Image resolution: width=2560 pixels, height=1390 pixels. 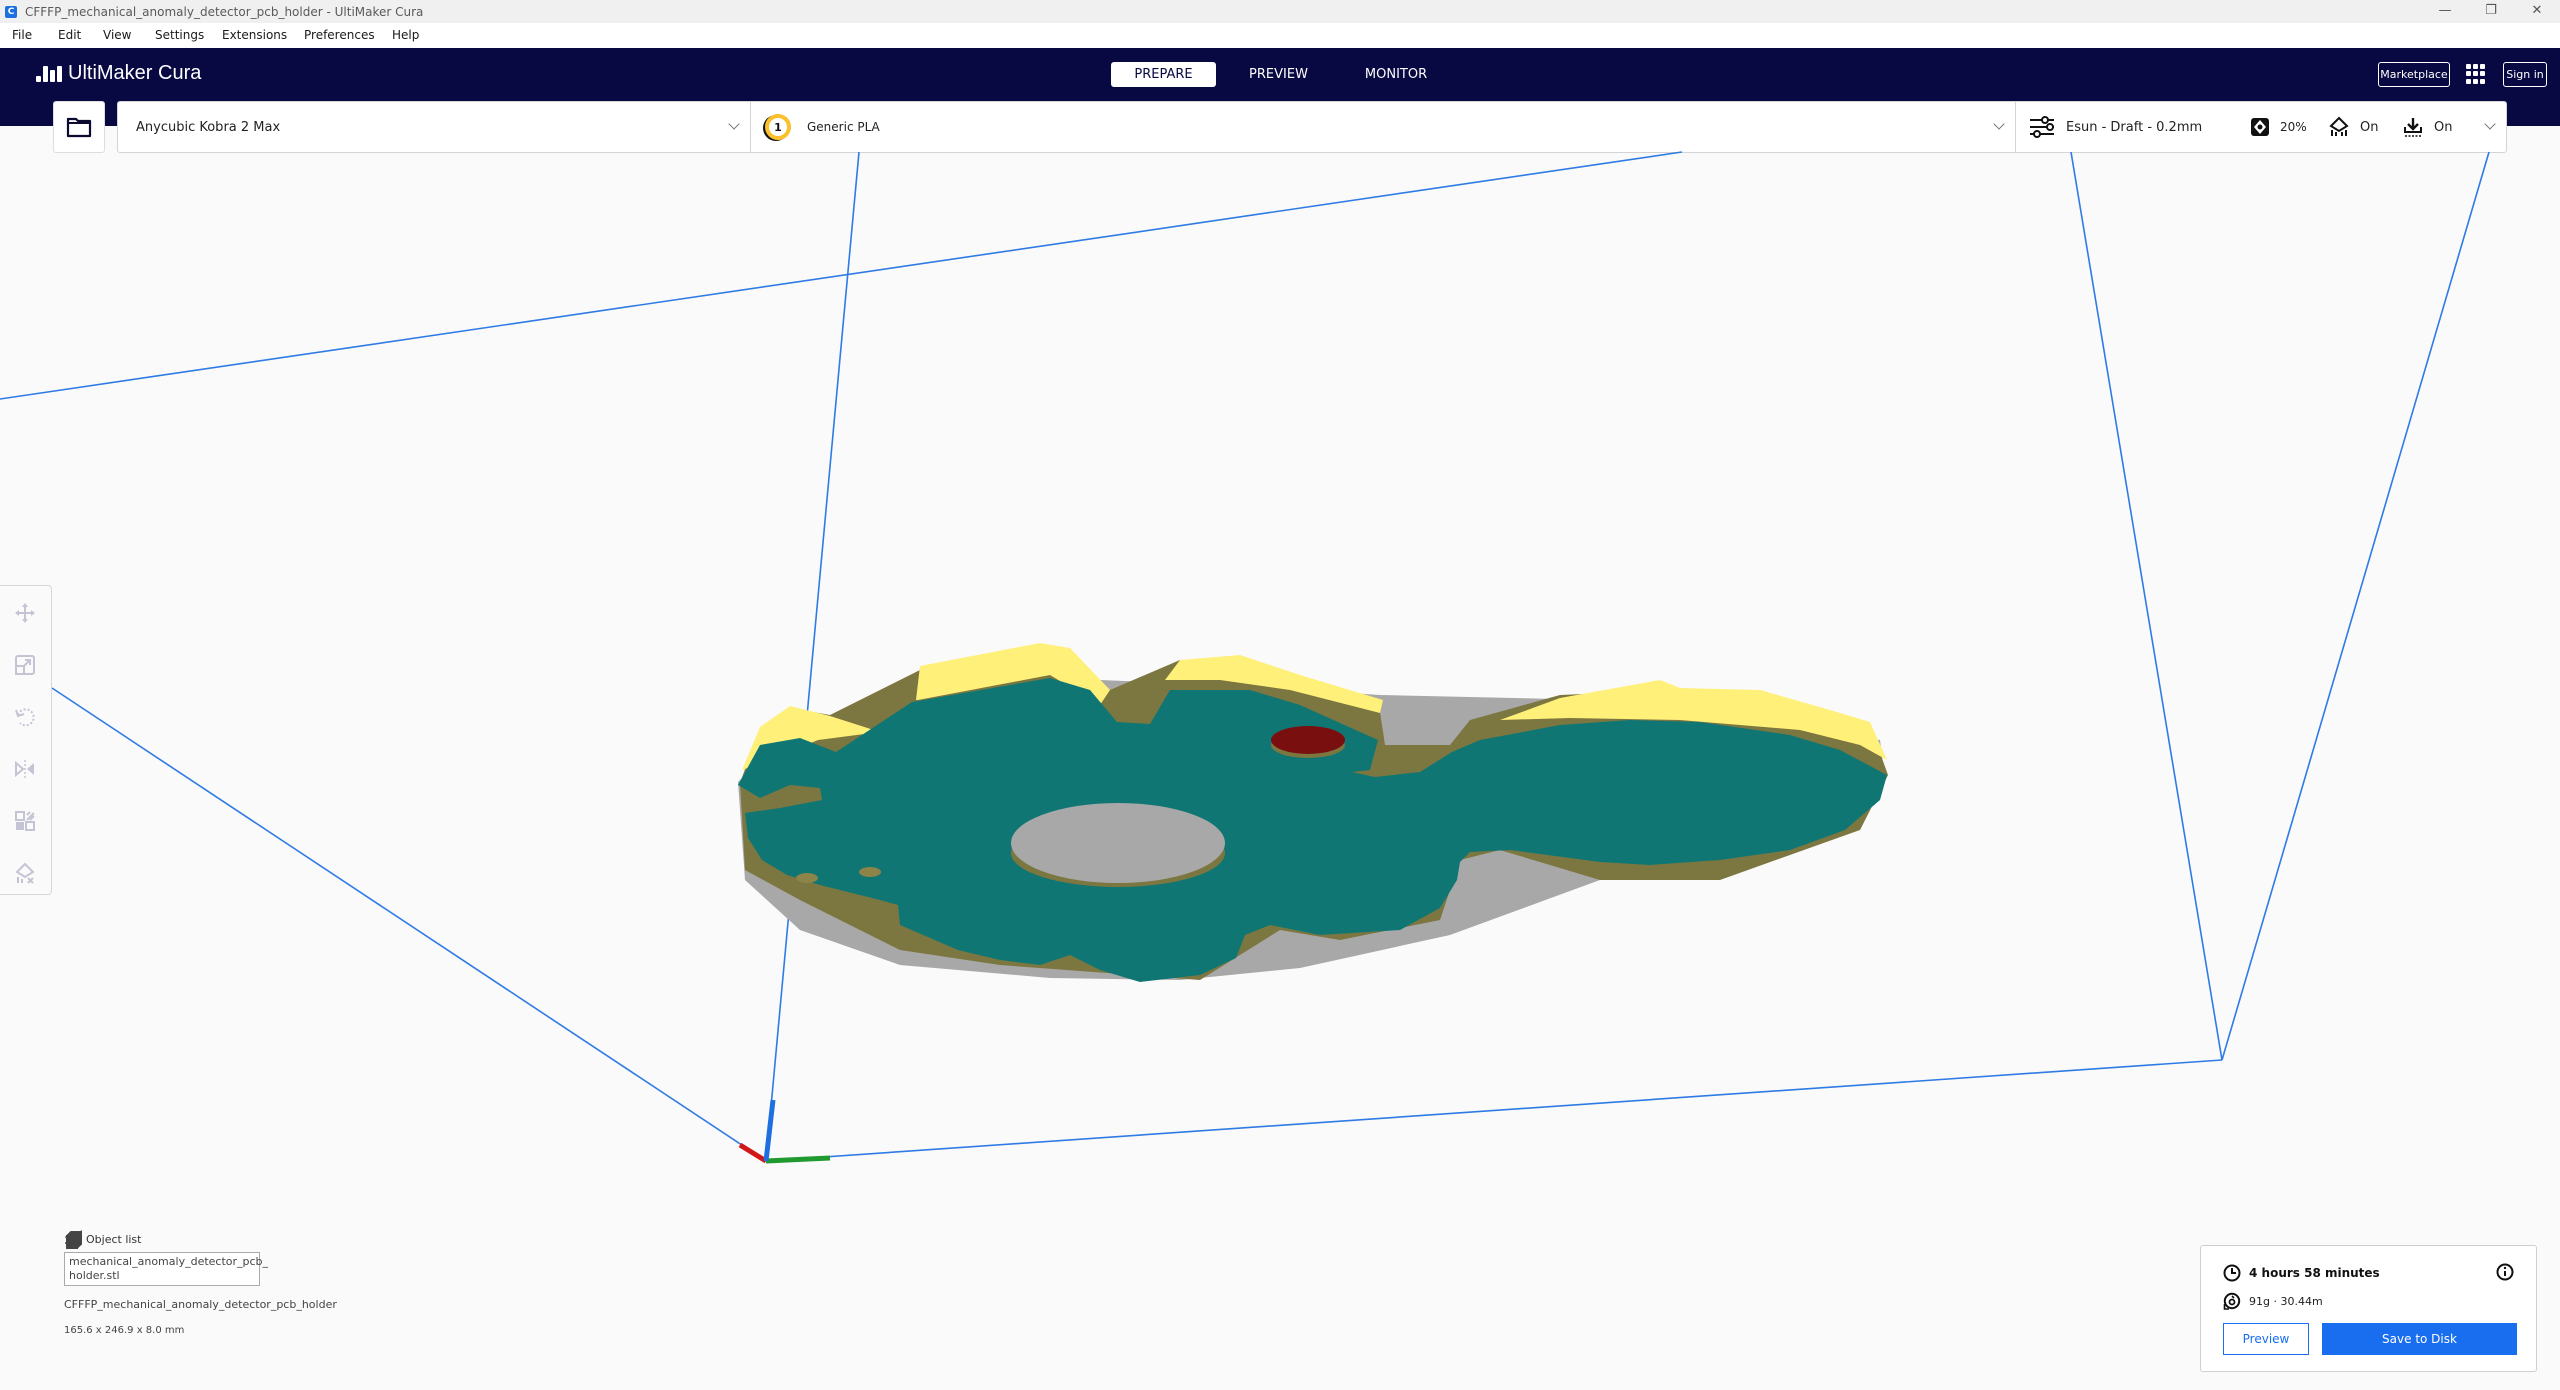 What do you see at coordinates (798, 1159) in the screenshot?
I see `y-axis` at bounding box center [798, 1159].